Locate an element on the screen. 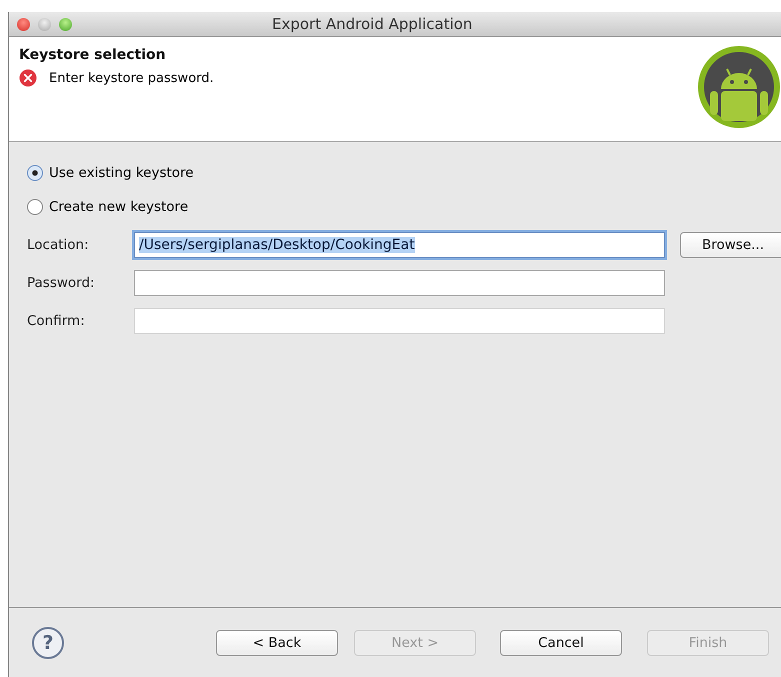 This screenshot has height=677, width=781. wizard-button: < Back is located at coordinates (277, 643).